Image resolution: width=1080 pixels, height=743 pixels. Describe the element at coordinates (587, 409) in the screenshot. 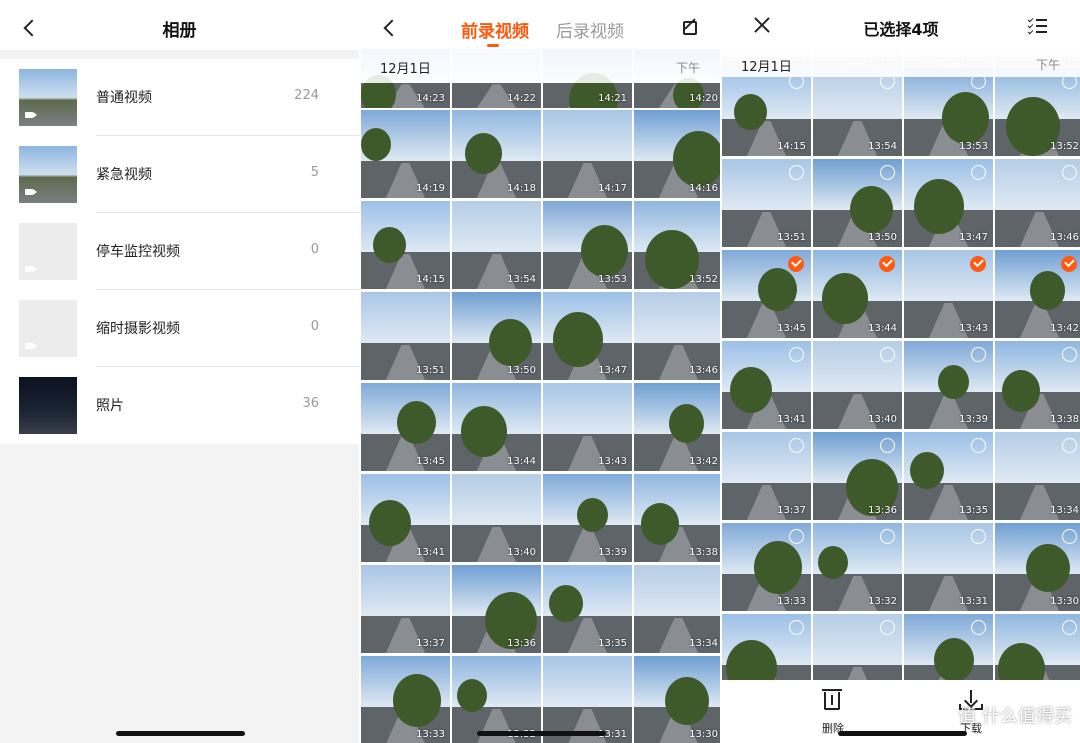

I see `thumbnail-sky` at that location.